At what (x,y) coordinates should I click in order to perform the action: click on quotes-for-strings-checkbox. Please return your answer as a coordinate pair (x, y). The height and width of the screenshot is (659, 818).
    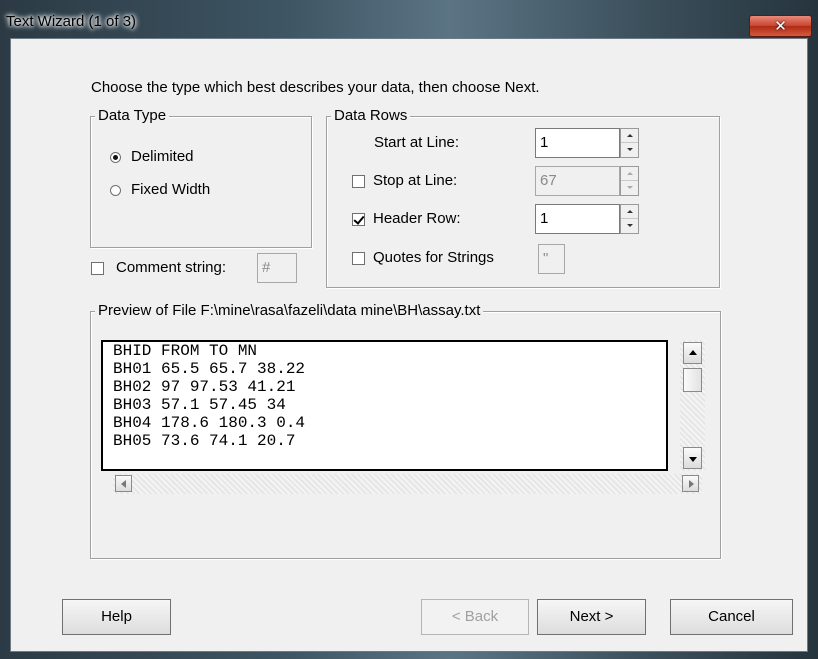
    Looking at the image, I should click on (358, 258).